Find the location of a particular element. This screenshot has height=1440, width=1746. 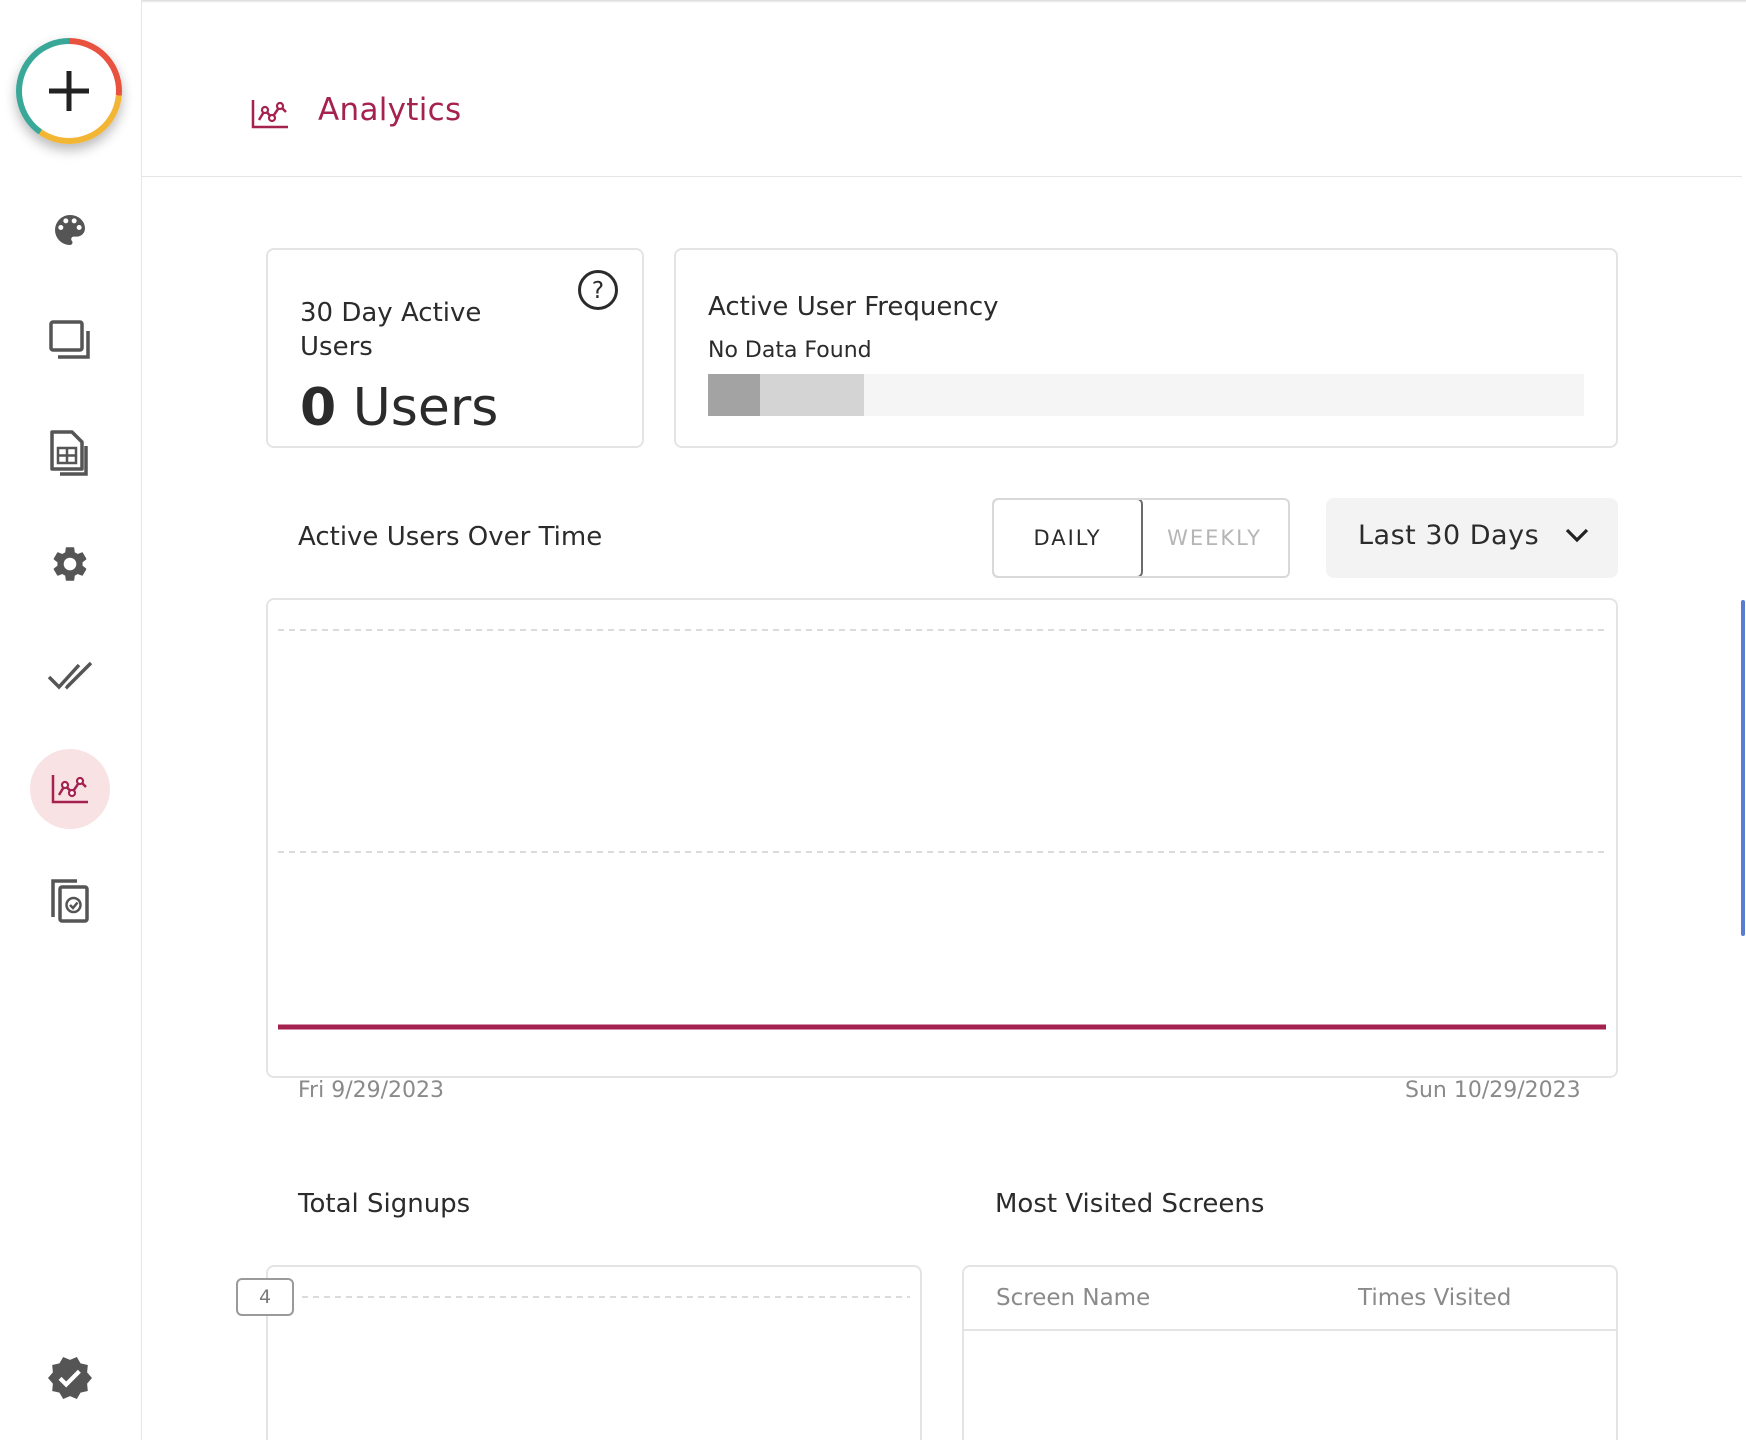

page-title: Analytics is located at coordinates (390, 110).